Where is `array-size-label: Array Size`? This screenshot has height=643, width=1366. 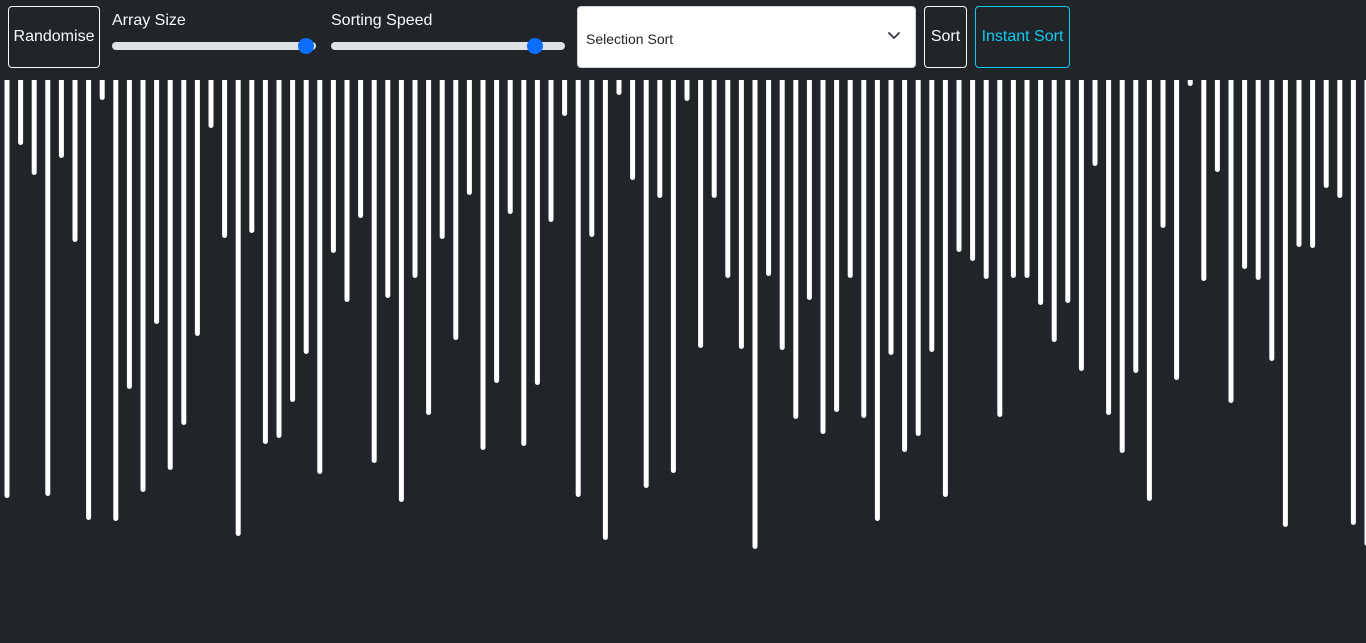 array-size-label: Array Size is located at coordinates (149, 20).